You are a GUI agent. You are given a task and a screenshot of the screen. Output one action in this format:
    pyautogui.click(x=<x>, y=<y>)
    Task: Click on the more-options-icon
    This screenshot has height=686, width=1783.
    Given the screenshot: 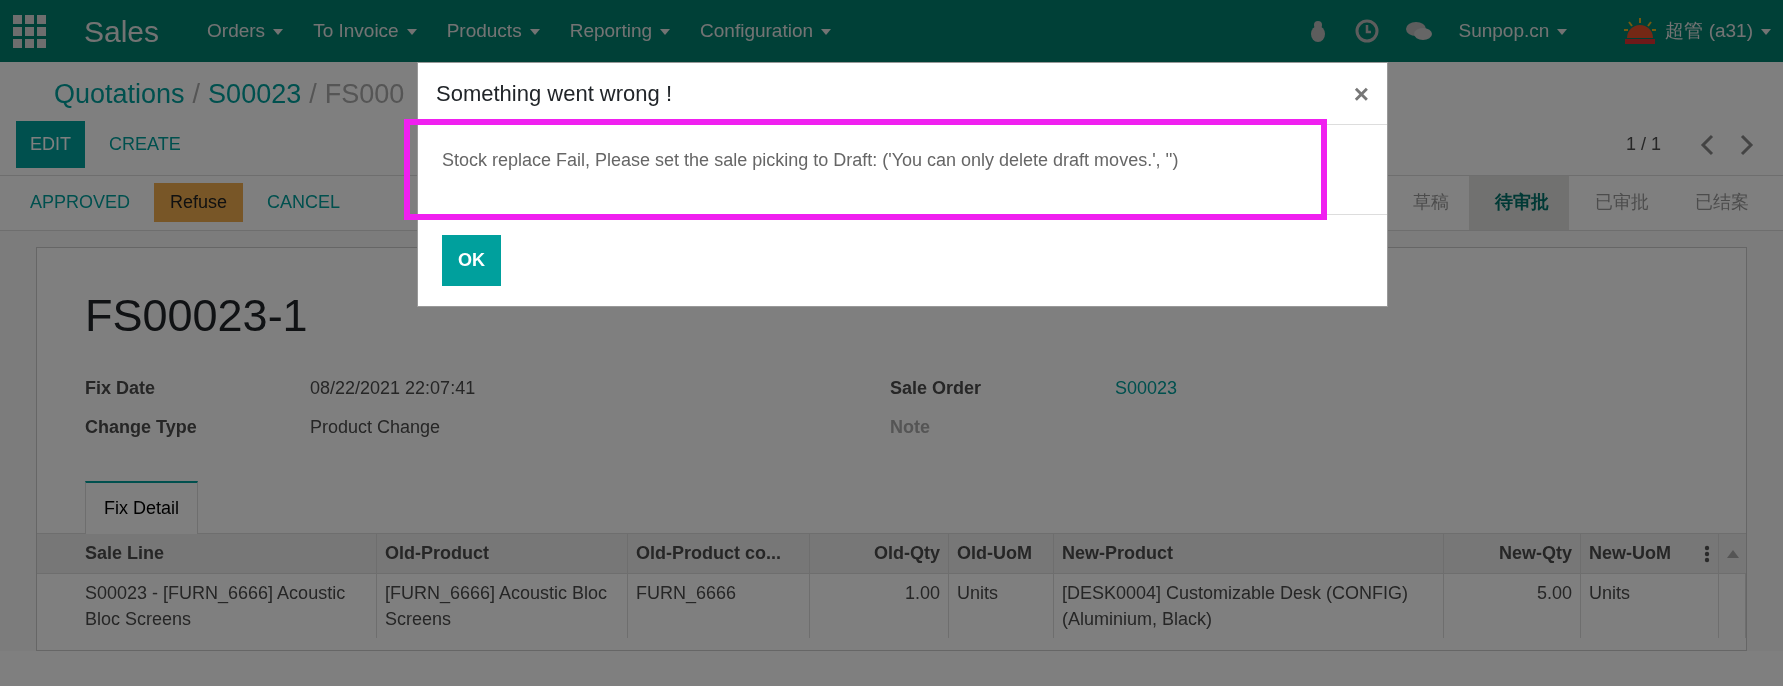 What is the action you would take?
    pyautogui.click(x=1707, y=553)
    